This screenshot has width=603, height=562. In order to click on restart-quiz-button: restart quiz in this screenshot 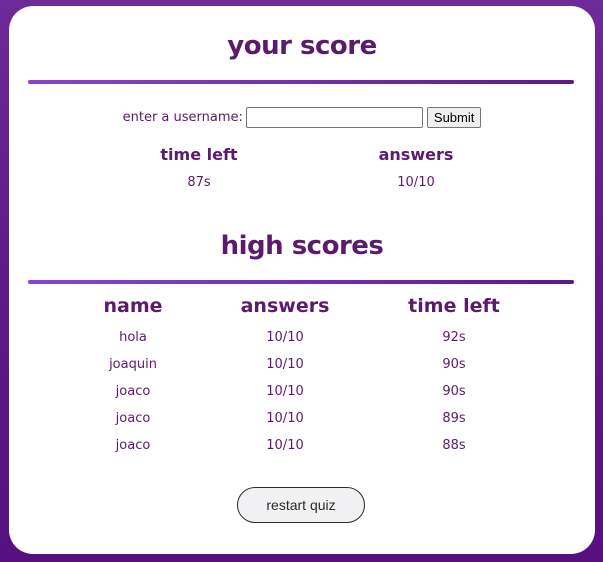, I will do `click(301, 505)`.